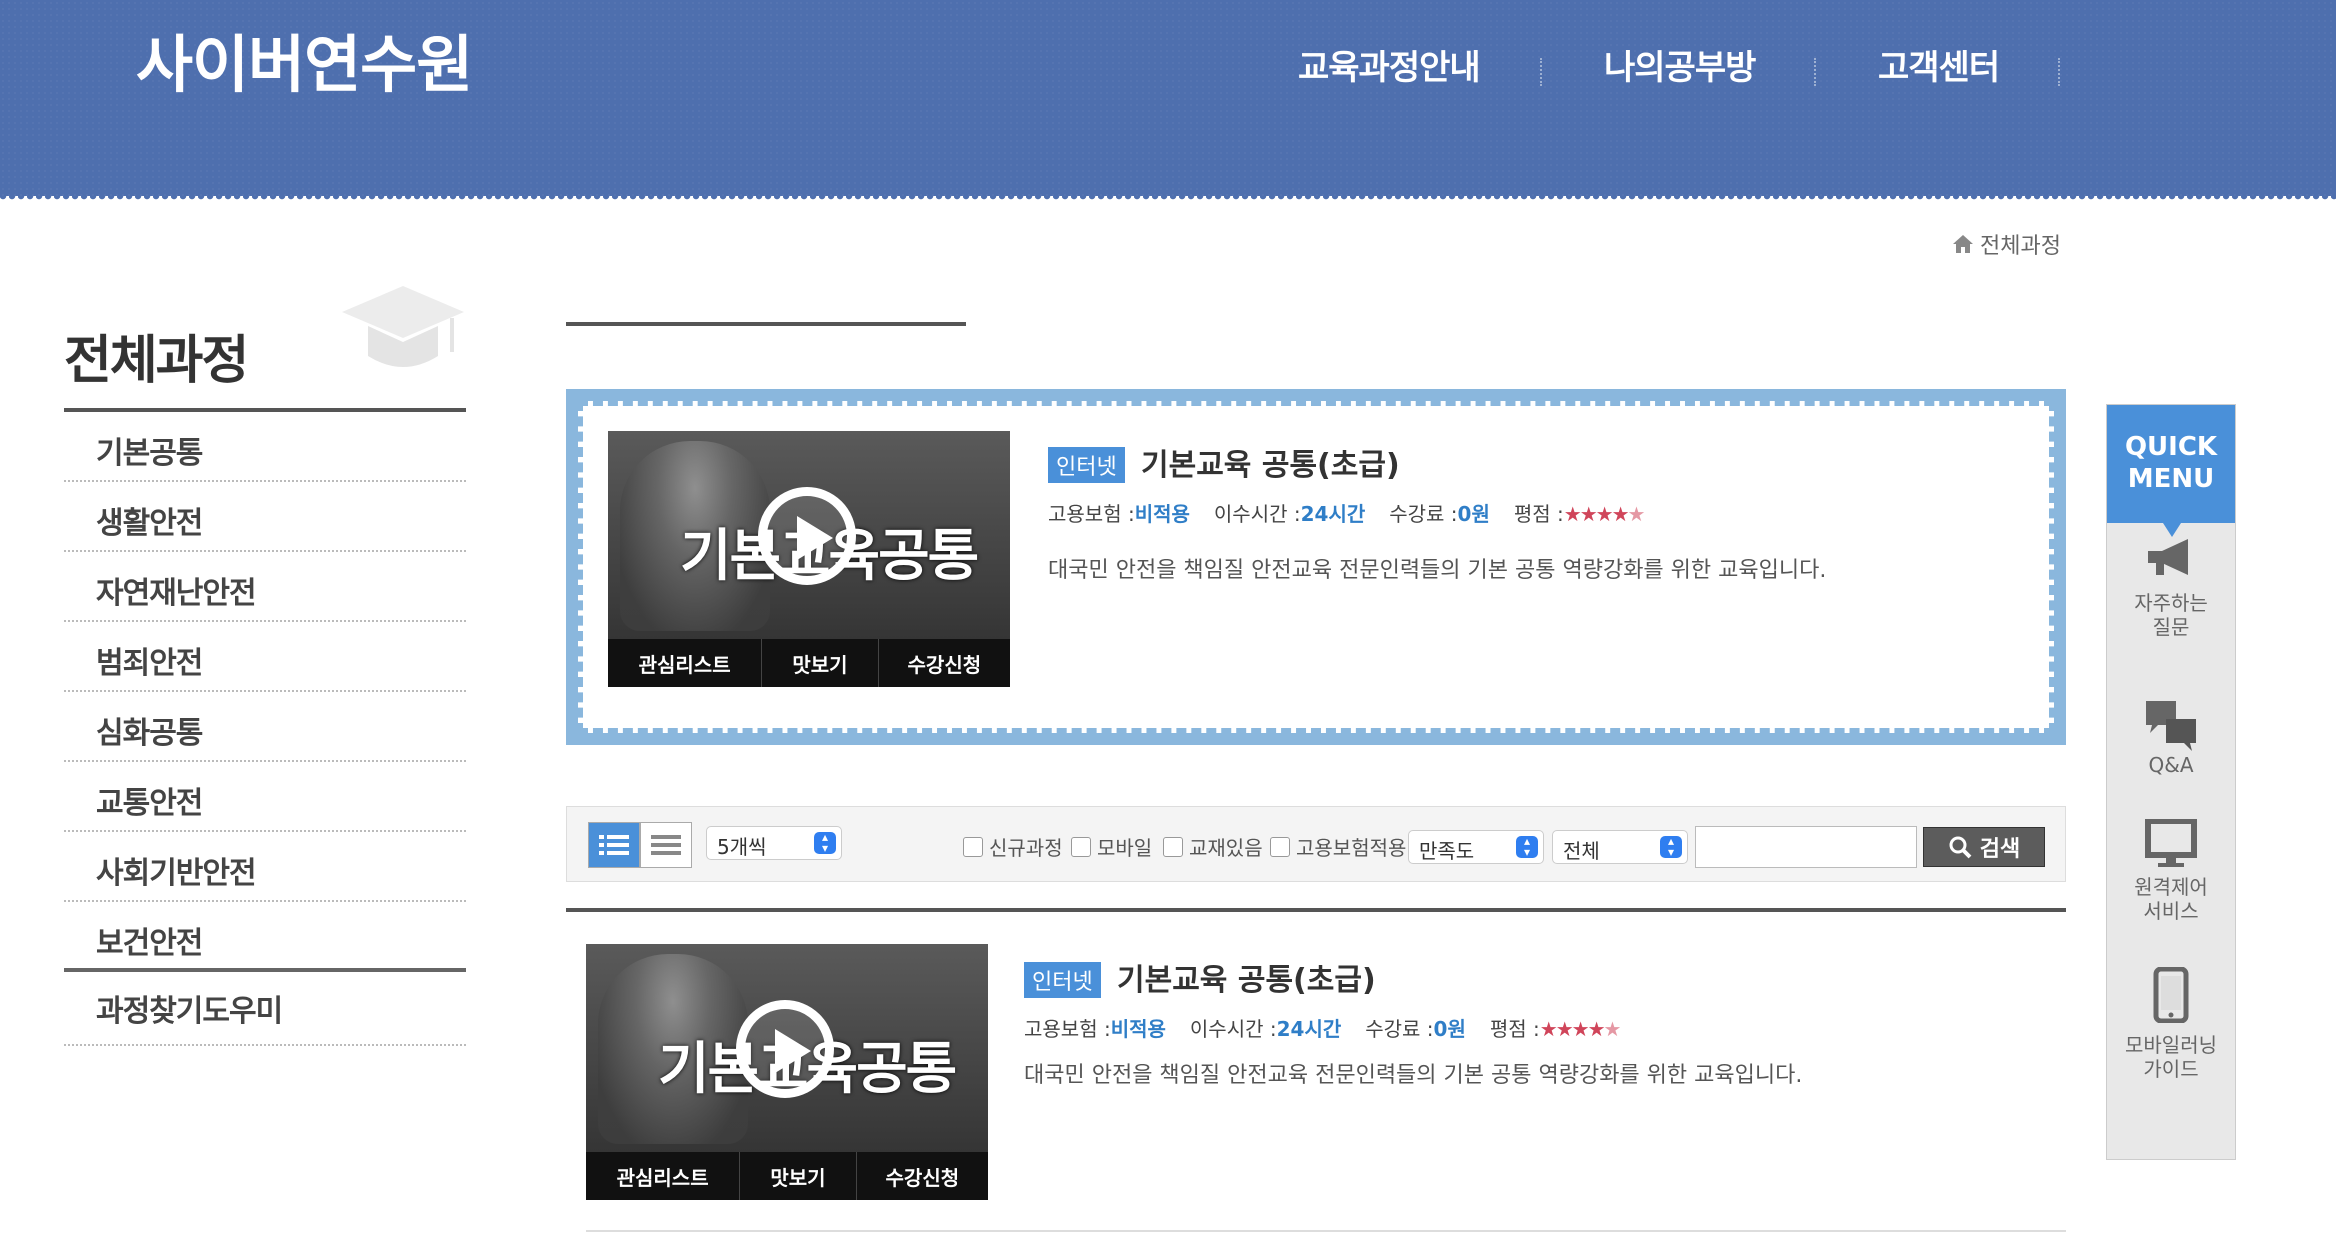 Image resolution: width=2336 pixels, height=1250 pixels. Describe the element at coordinates (265, 587) in the screenshot. I see `sidebar-item-natural-disaster: 자연재난안전` at that location.